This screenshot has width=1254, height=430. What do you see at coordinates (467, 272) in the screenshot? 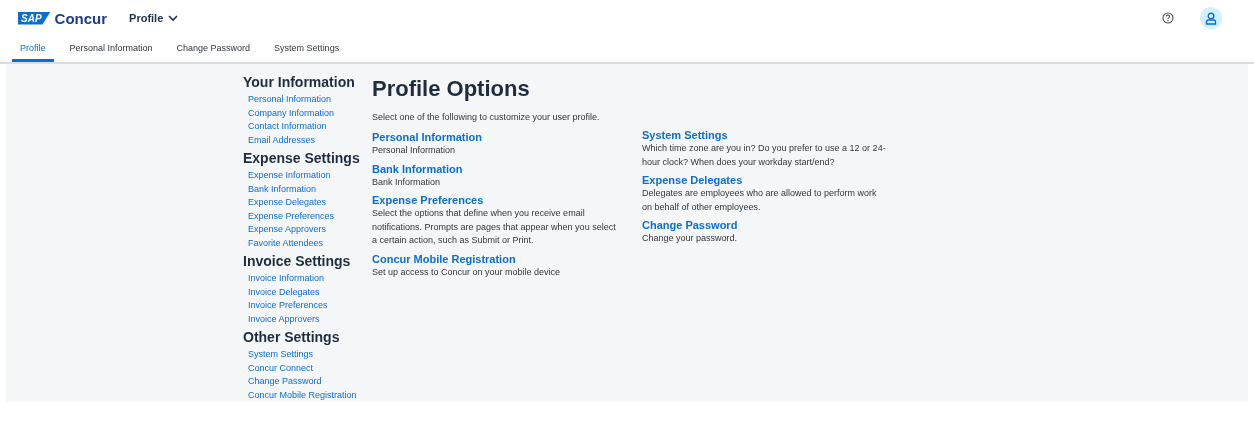
I see `option-description: Set up access to Concur on your mobile device` at bounding box center [467, 272].